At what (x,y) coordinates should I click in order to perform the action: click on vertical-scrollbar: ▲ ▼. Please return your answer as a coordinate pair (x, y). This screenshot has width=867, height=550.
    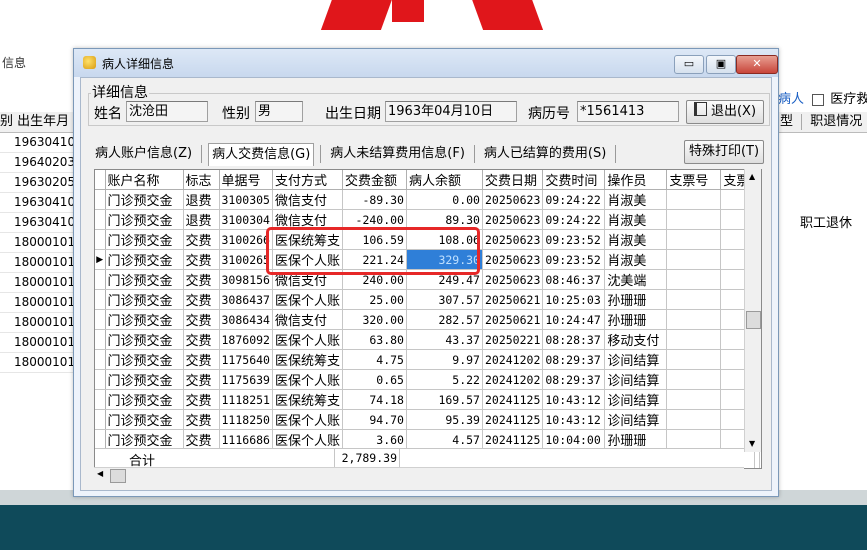
    Looking at the image, I should click on (752, 310).